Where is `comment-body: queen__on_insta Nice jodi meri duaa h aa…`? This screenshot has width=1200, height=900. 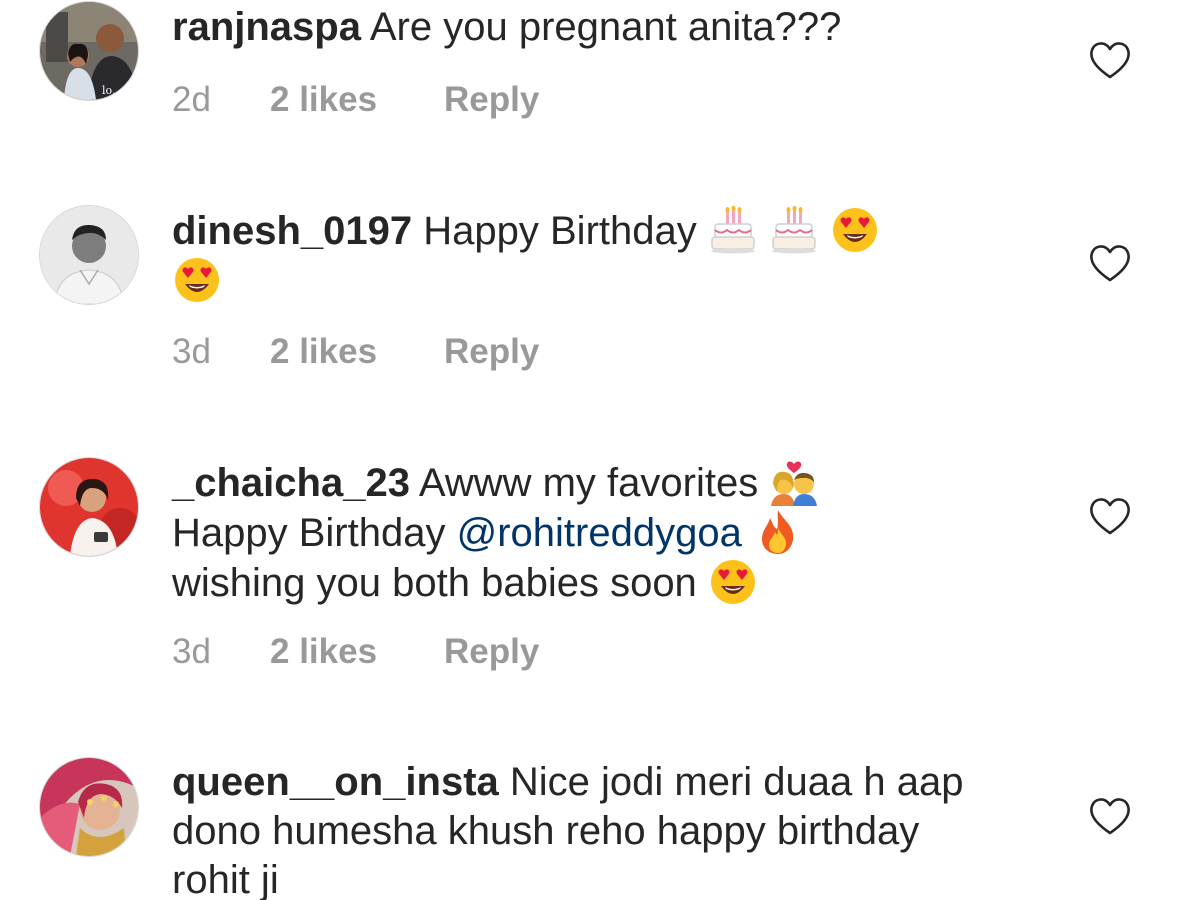
comment-body: queen__on_insta Nice jodi meri duaa h aa… is located at coordinates (577, 829).